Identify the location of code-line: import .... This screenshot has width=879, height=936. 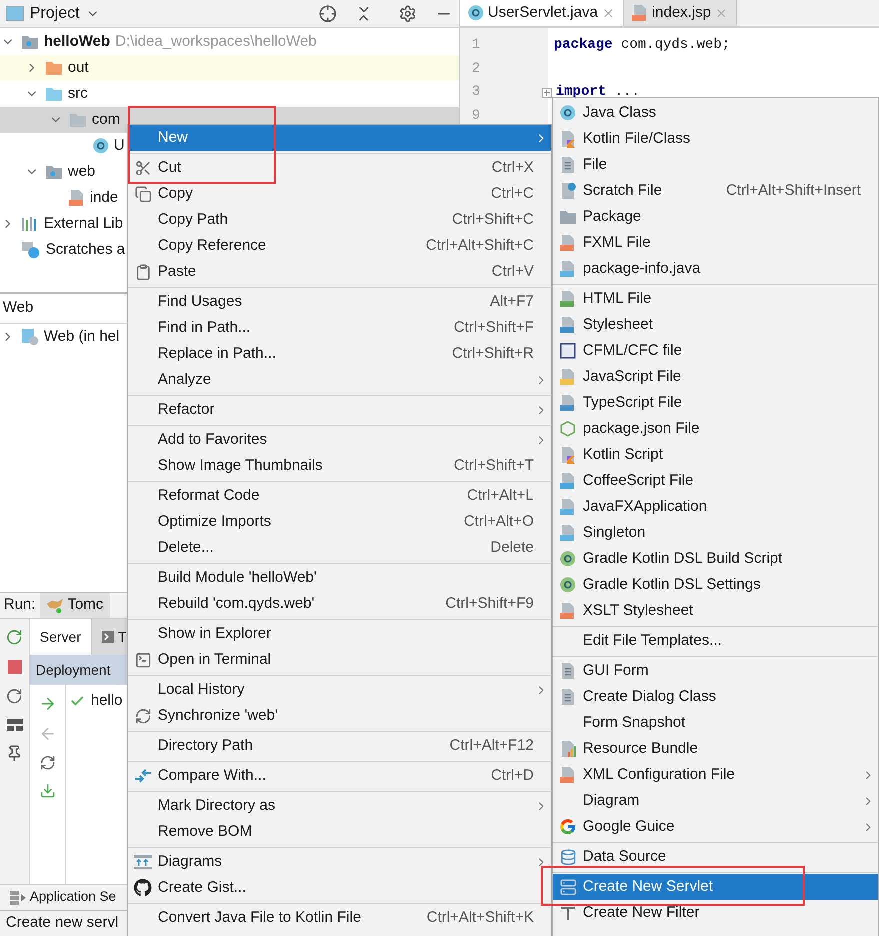
(598, 92).